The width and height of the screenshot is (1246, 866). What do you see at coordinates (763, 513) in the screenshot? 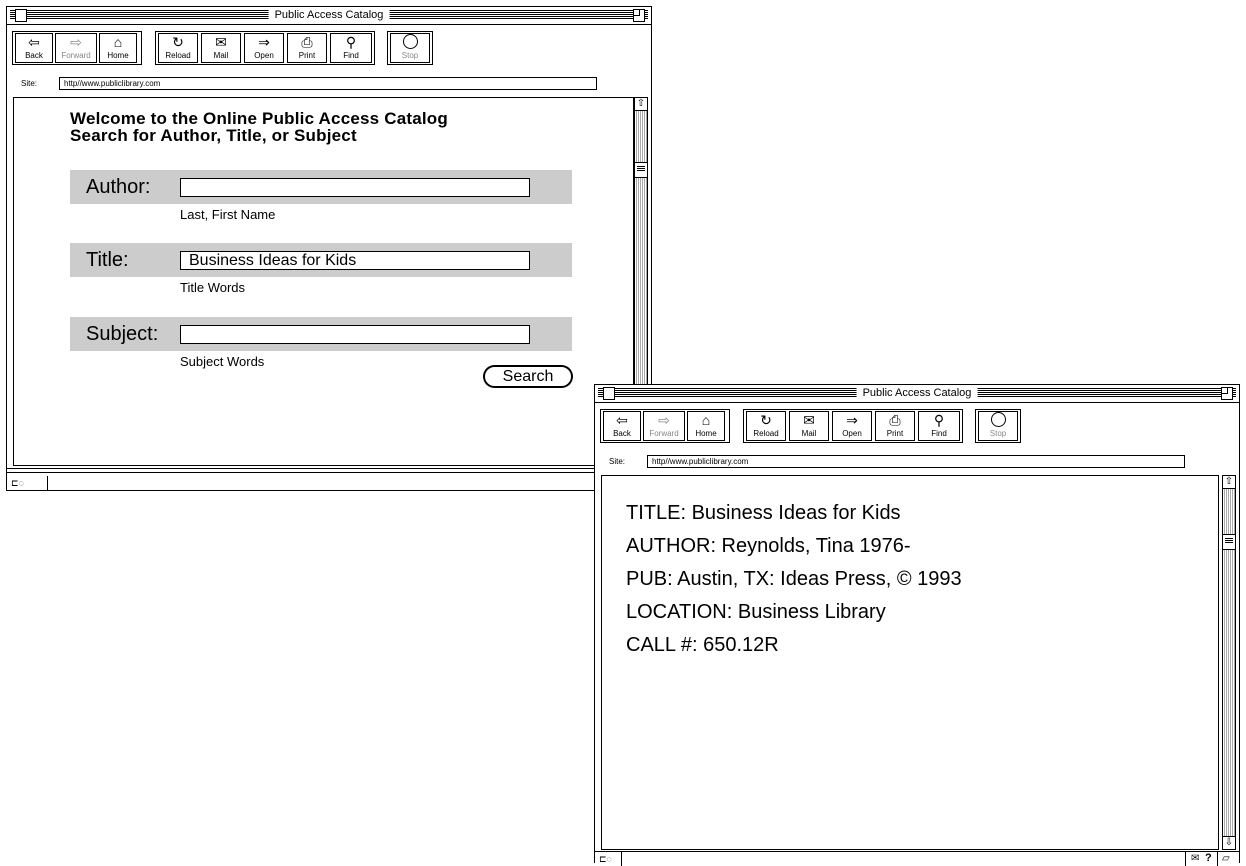
I see `record-title: TITLE: Business Ideas for Kids` at bounding box center [763, 513].